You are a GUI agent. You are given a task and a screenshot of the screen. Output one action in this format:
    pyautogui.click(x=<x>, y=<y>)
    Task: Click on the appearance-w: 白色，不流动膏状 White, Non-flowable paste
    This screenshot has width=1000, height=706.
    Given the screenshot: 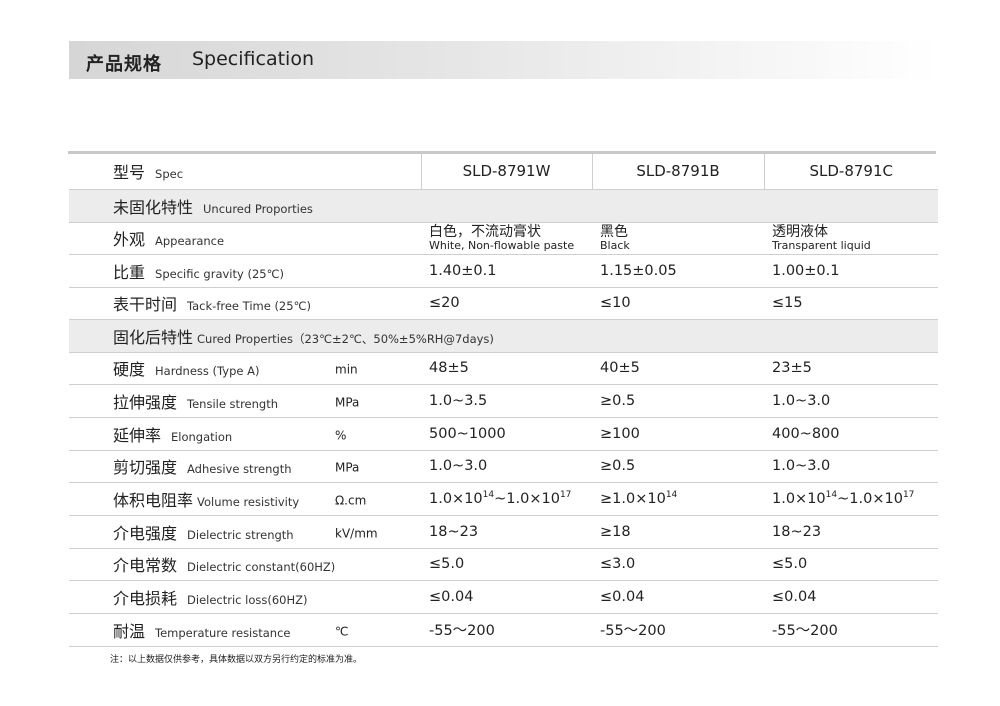 What is the action you would take?
    pyautogui.click(x=506, y=238)
    